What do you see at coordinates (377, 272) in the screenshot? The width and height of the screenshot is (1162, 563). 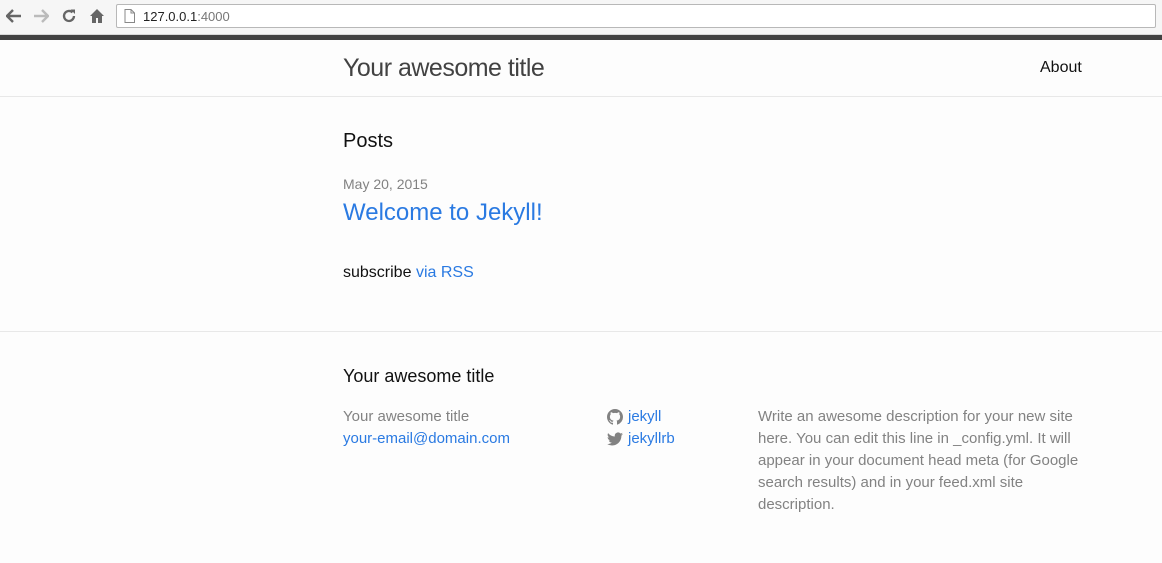 I see `subscribe-text: subscribe` at bounding box center [377, 272].